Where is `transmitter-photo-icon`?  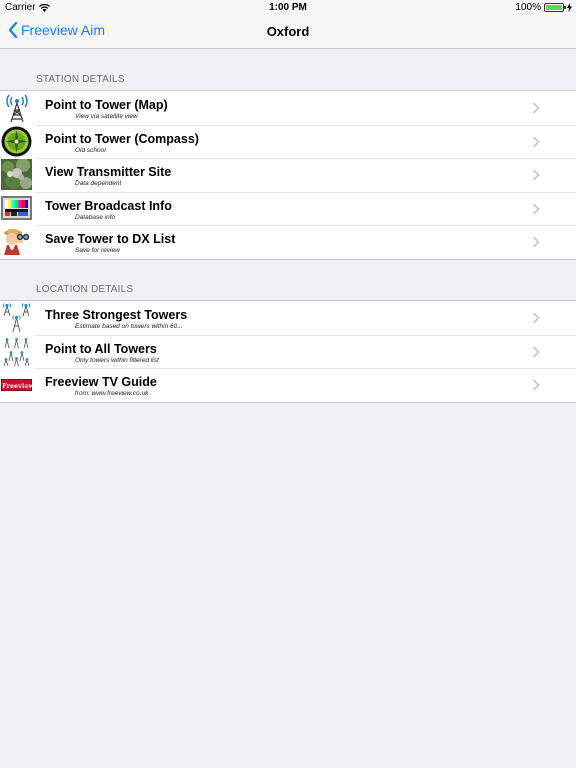 transmitter-photo-icon is located at coordinates (16, 175).